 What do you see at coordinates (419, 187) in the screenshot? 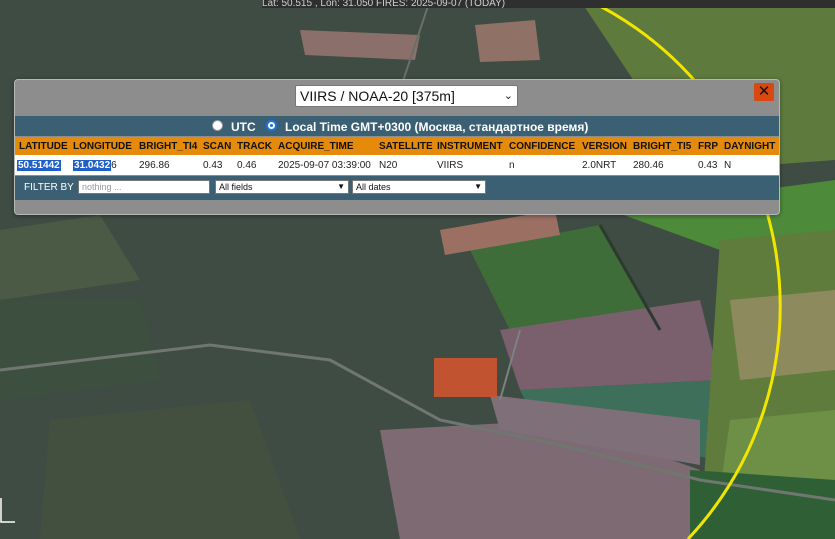
I see `filter-date-select: All dates ▼` at bounding box center [419, 187].